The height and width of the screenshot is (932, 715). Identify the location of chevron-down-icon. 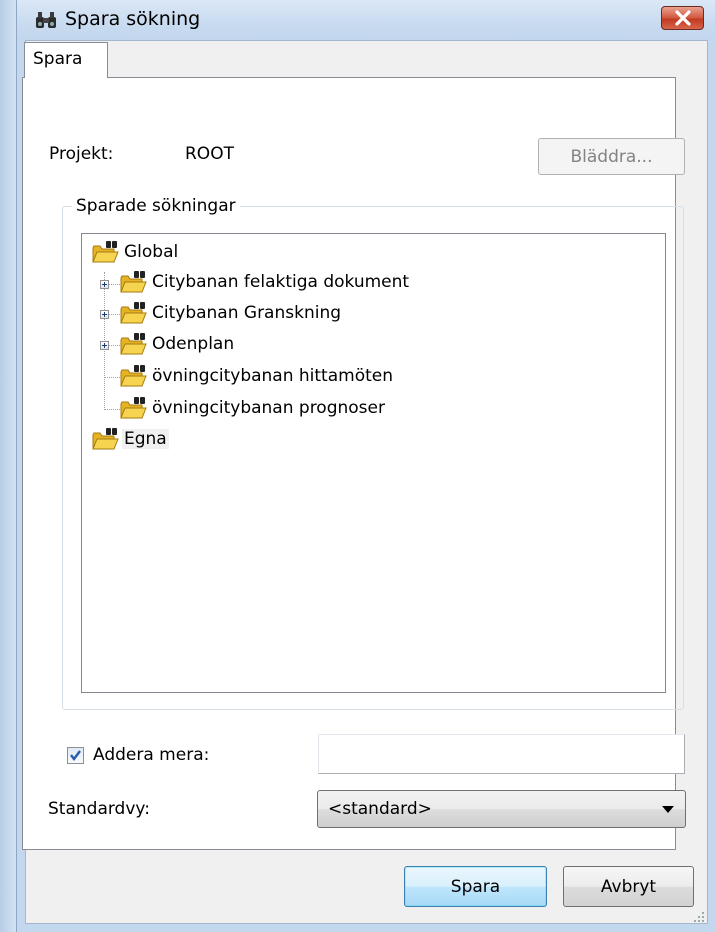
(668, 809).